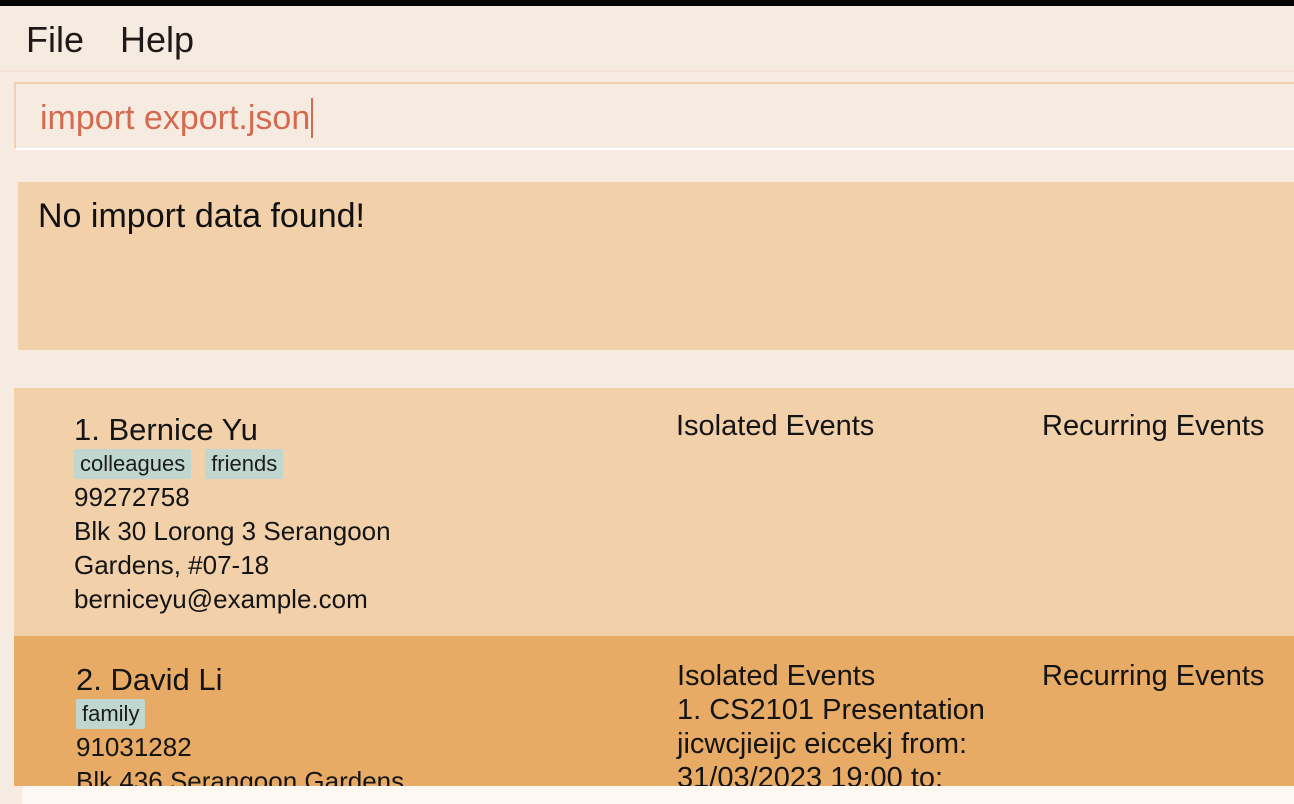  Describe the element at coordinates (658, 795) in the screenshot. I see `horizontal-scrollbar` at that location.